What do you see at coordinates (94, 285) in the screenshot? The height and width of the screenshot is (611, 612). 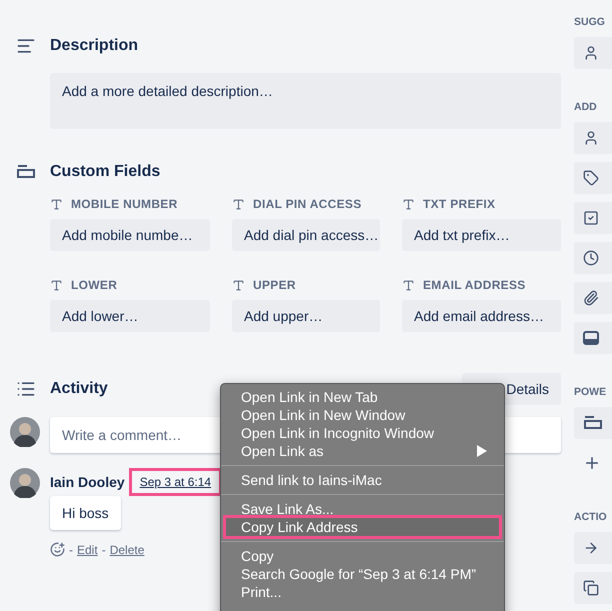 I see `field-label: LOWER` at bounding box center [94, 285].